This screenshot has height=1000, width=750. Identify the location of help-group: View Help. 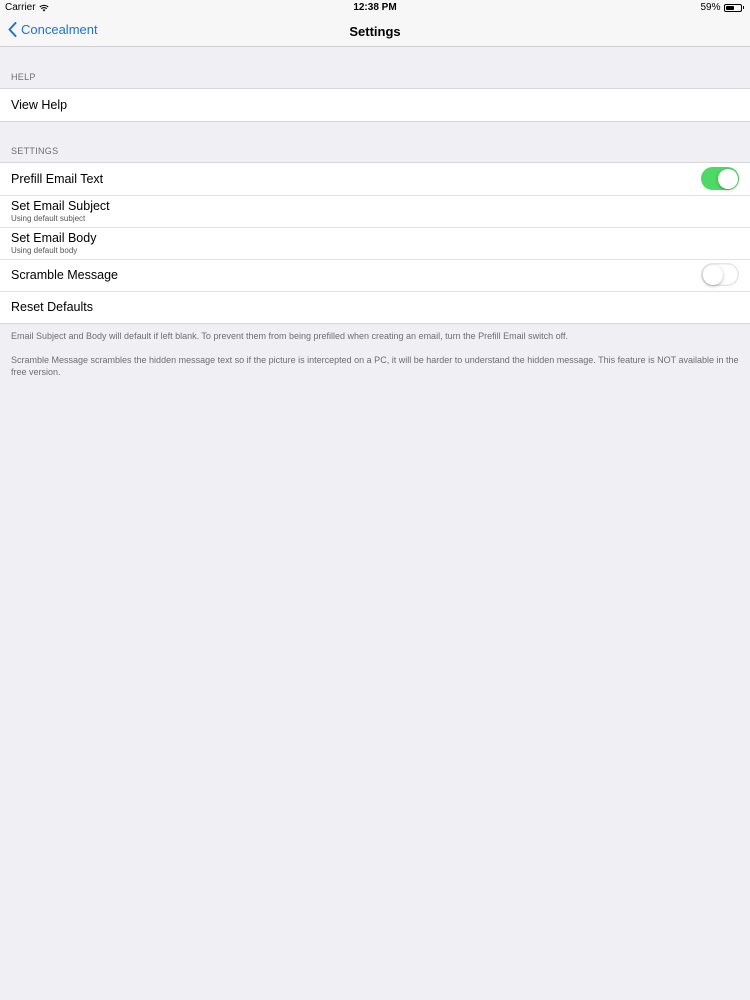
(375, 105).